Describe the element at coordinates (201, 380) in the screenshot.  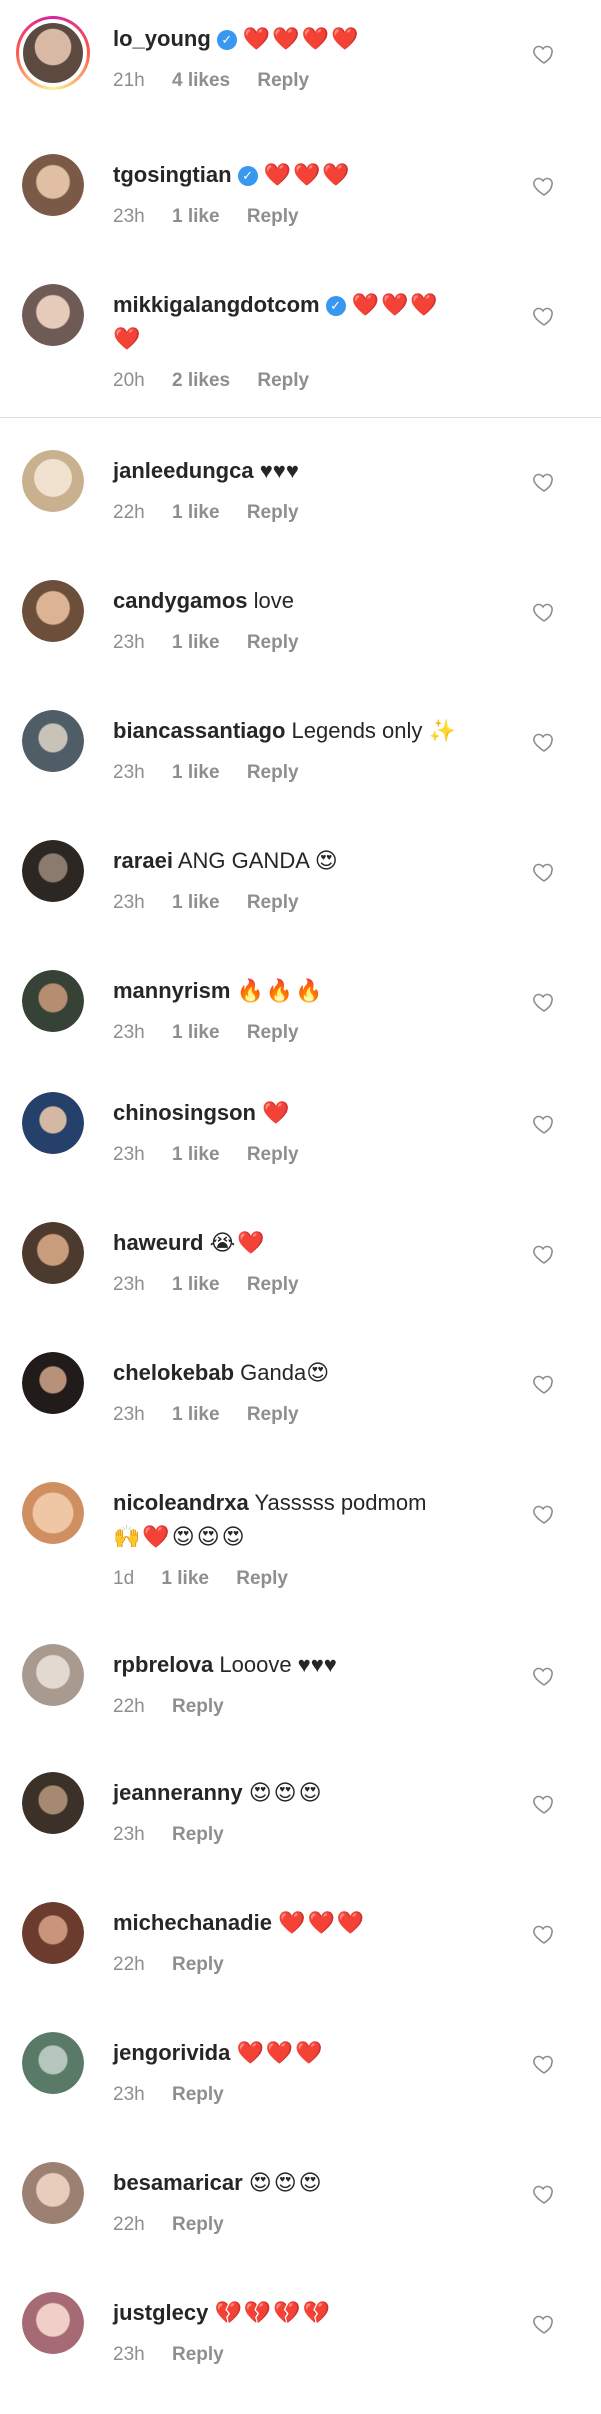
I see `likes-count: 2 likes` at that location.